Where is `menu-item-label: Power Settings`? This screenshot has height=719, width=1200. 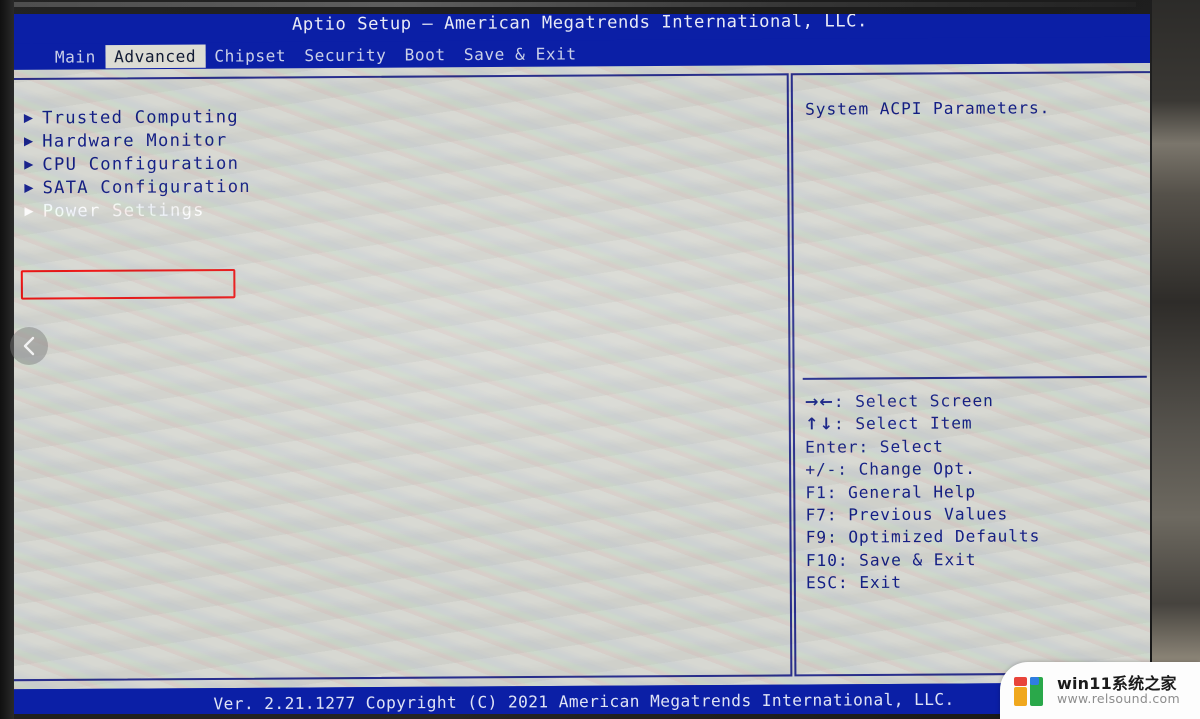 menu-item-label: Power Settings is located at coordinates (123, 210).